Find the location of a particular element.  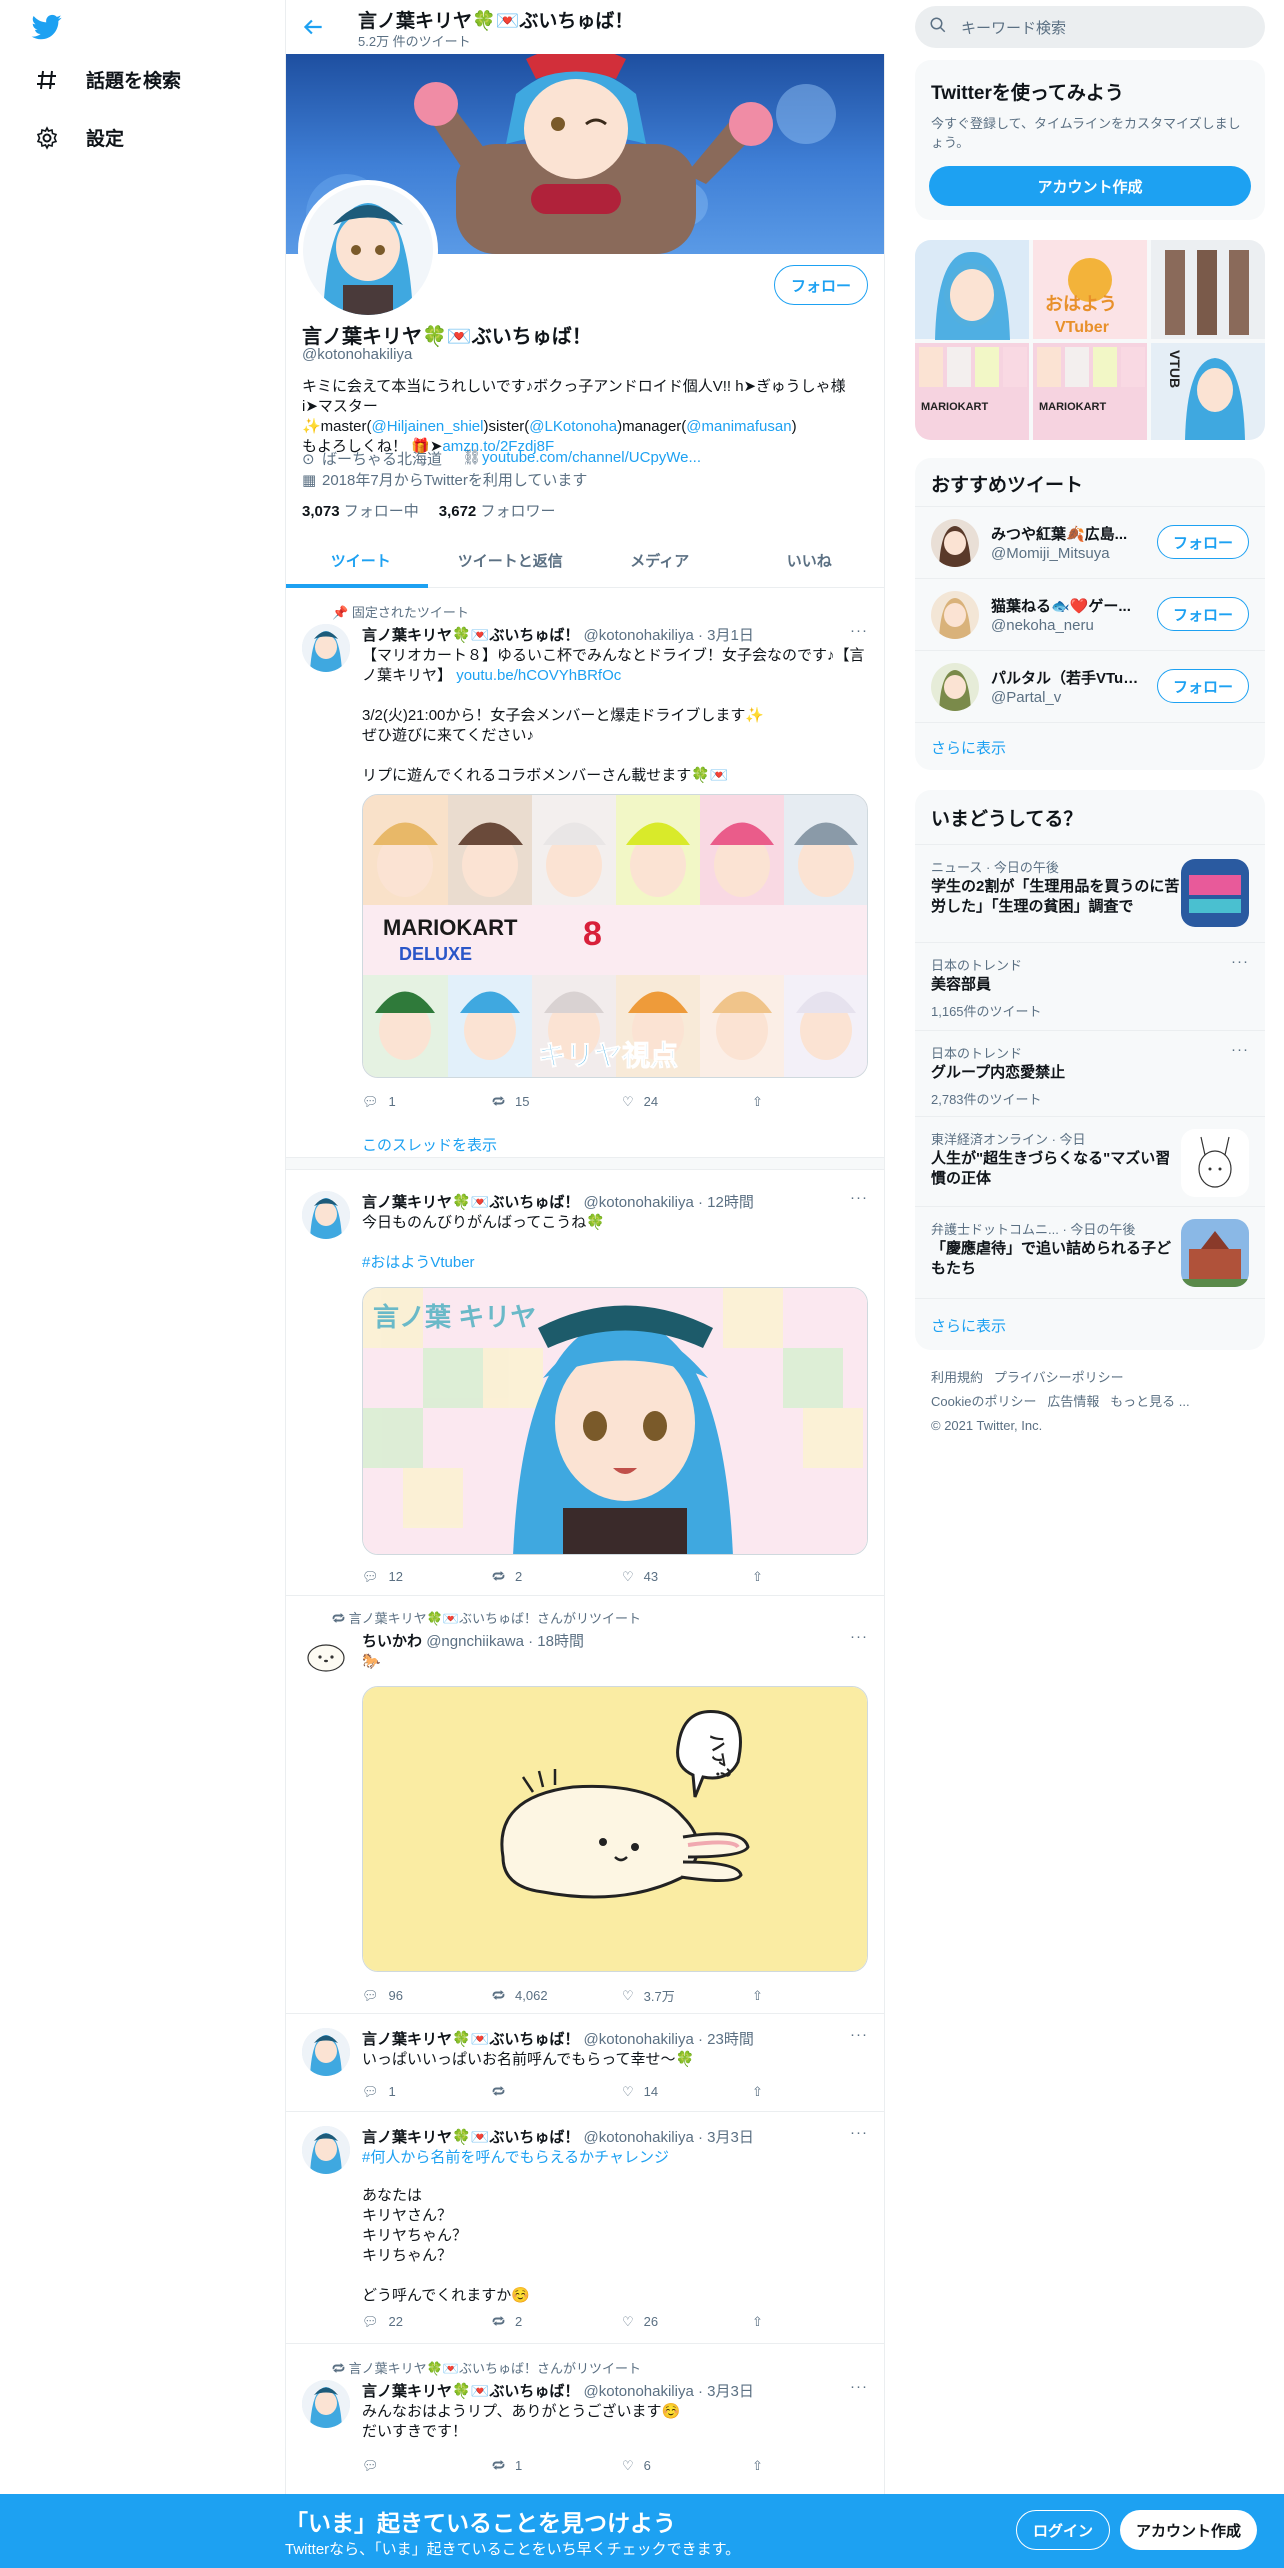

nav-settings: 設定 is located at coordinates (79, 137).